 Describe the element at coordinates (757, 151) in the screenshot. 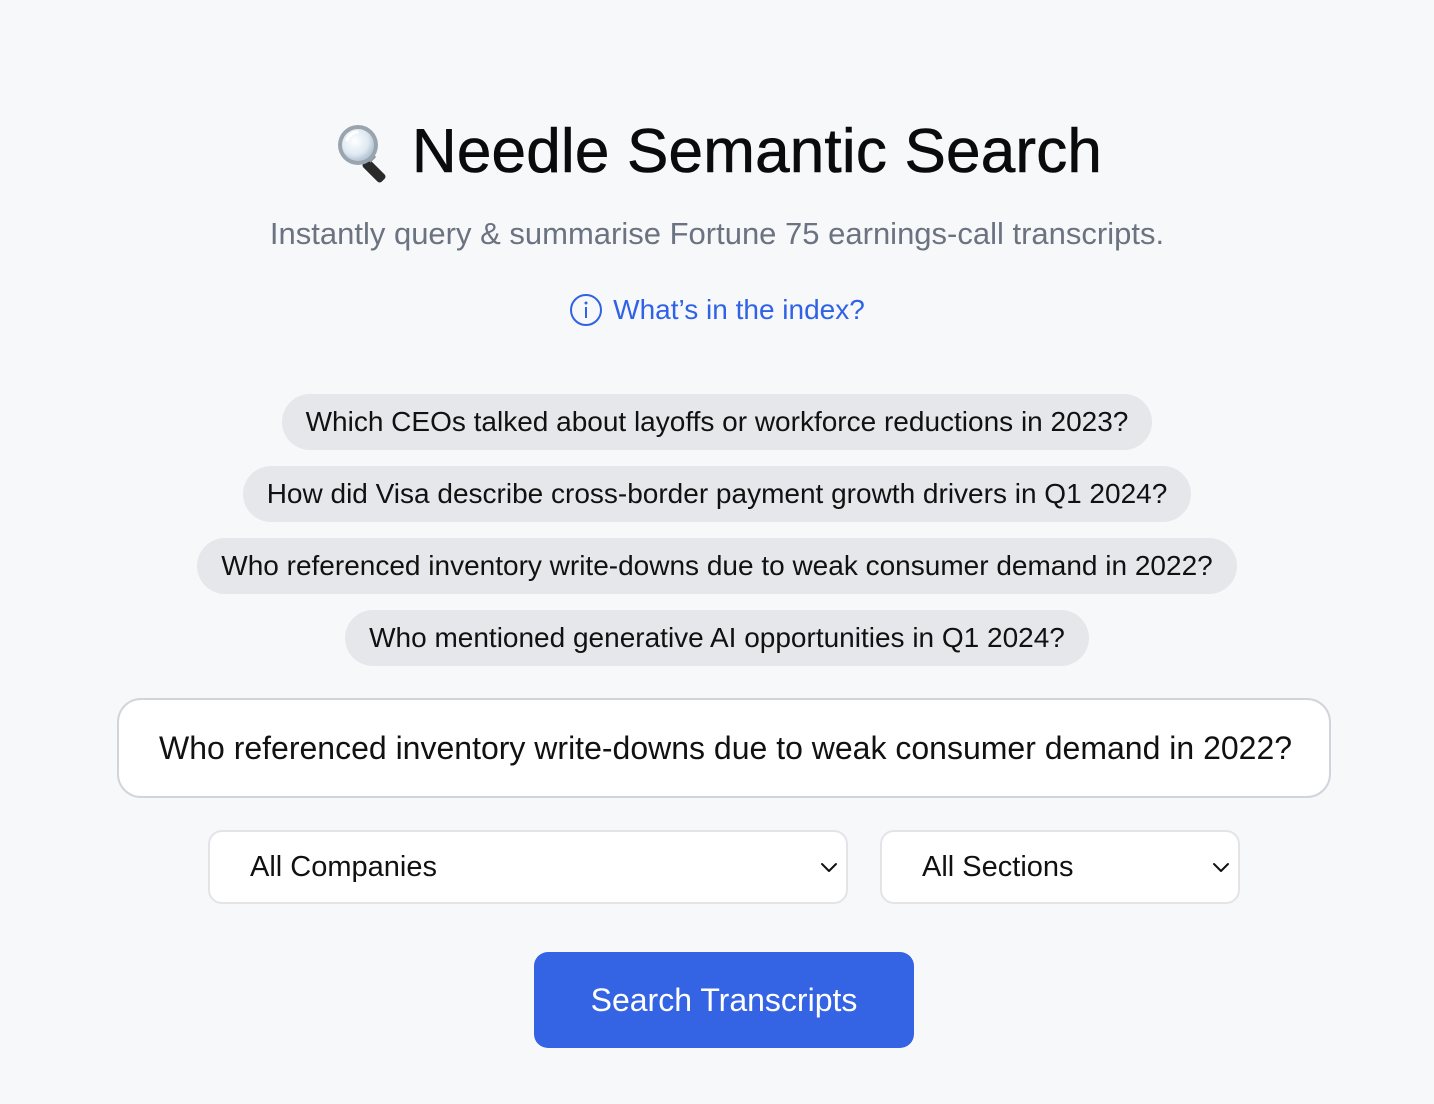

I see `page-title: Needle Semantic Search` at that location.